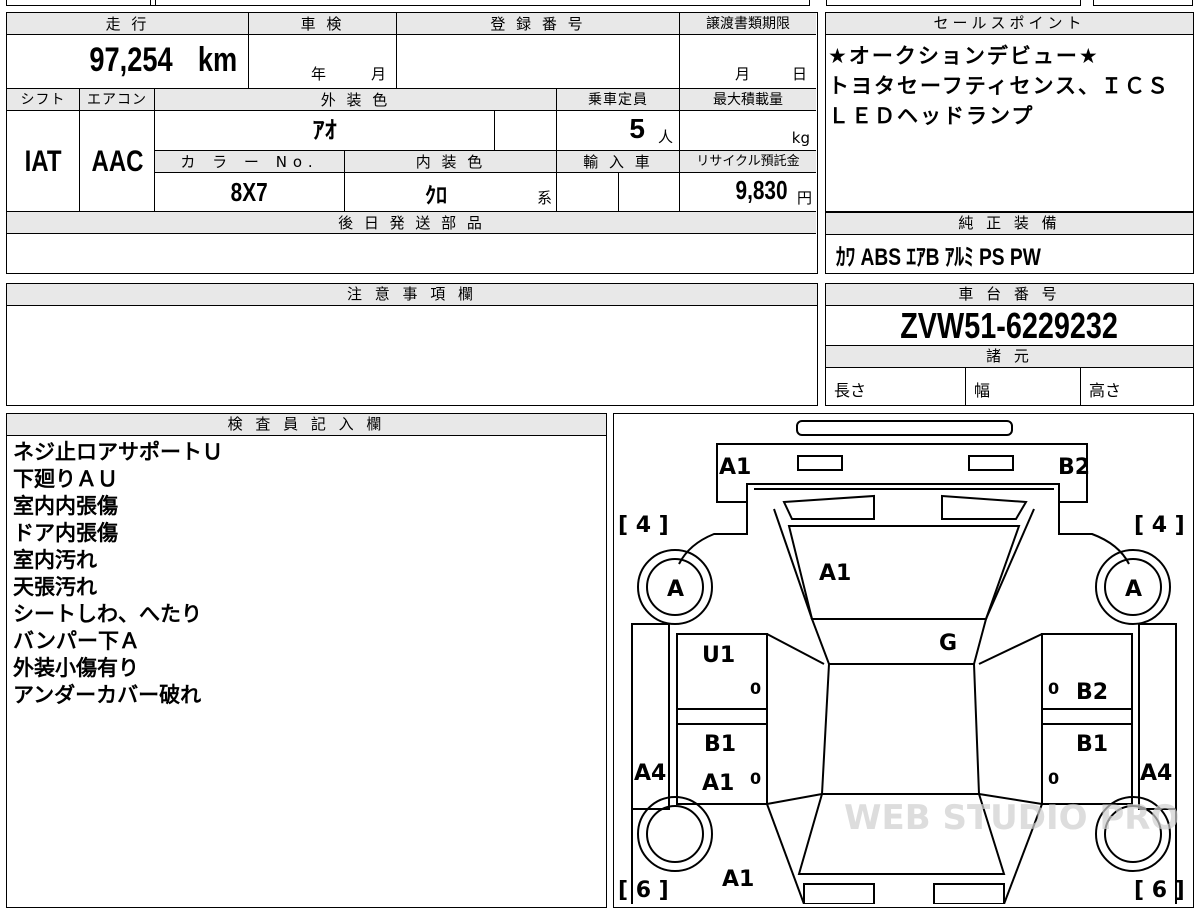 The image size is (1200, 908). What do you see at coordinates (735, 467) in the screenshot?
I see `dmg-front-left: A1` at bounding box center [735, 467].